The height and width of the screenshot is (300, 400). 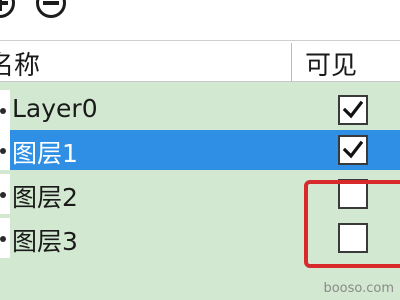 I want to click on remove-layer-icon, so click(x=51, y=9).